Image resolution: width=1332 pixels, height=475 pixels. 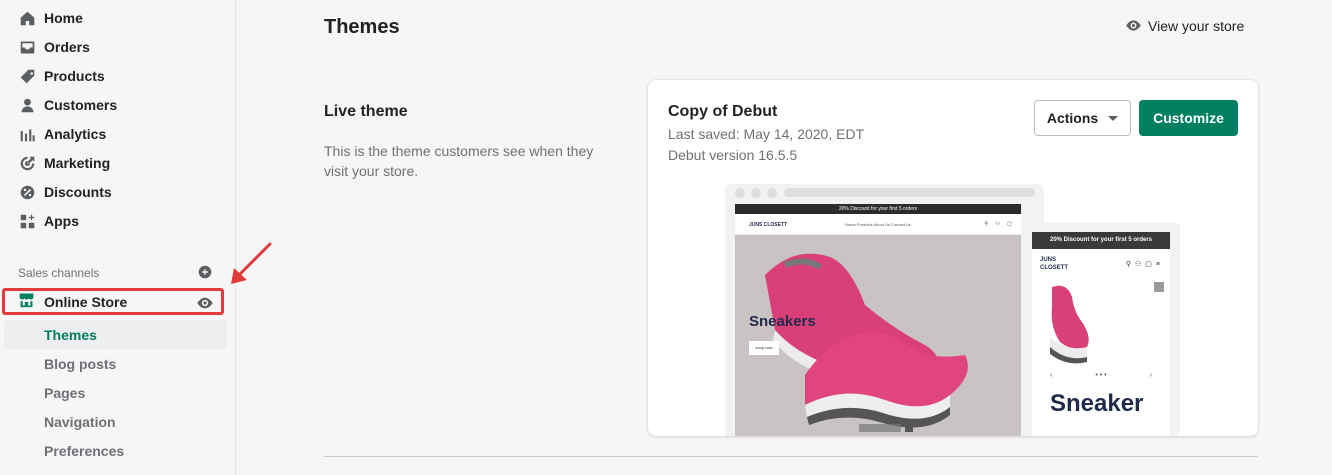 What do you see at coordinates (115, 18) in the screenshot?
I see `sidebar-item-home: Home` at bounding box center [115, 18].